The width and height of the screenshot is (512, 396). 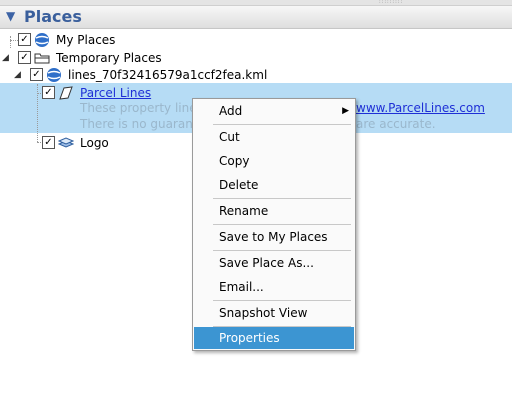 I want to click on menu-item-copy: Copy, so click(x=274, y=161).